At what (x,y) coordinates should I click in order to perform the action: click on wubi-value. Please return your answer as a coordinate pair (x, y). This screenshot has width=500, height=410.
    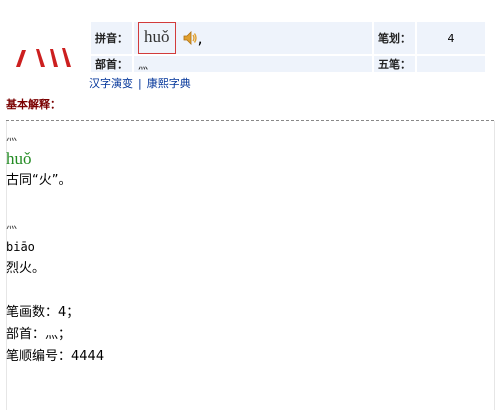
    Looking at the image, I should click on (451, 64).